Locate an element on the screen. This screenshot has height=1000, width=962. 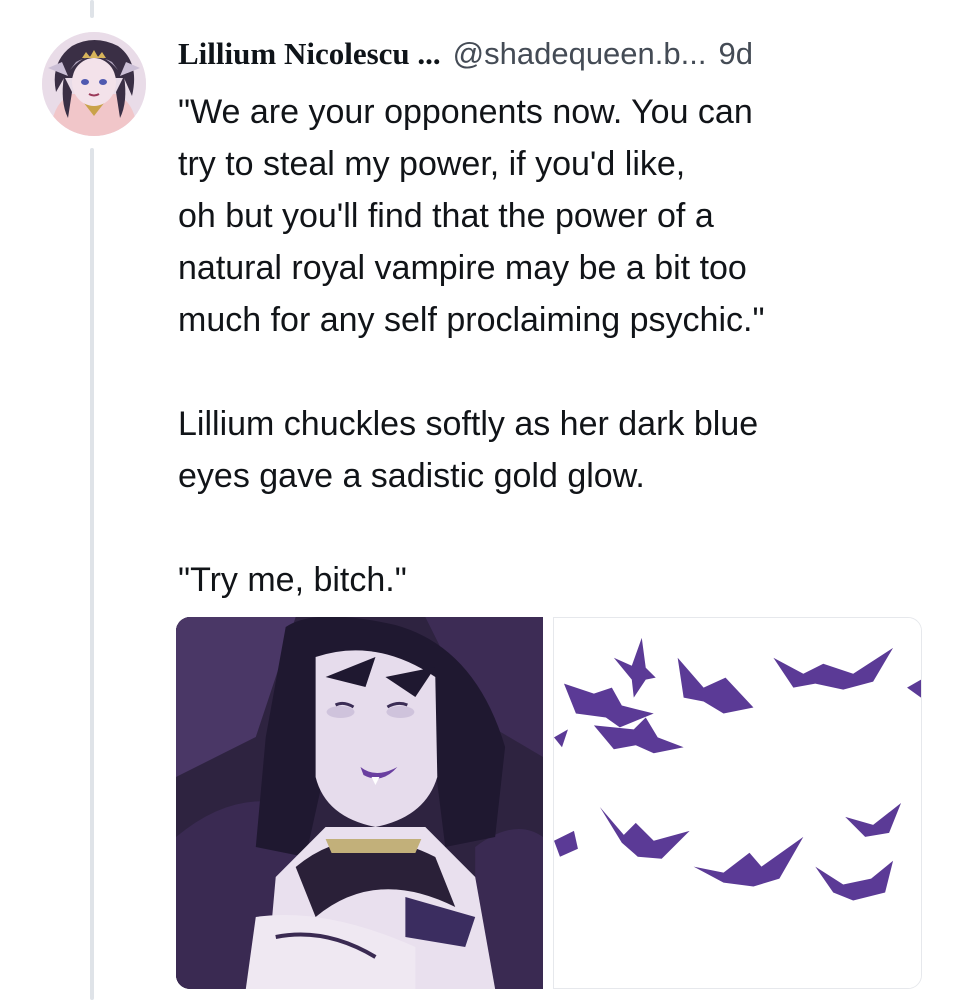
anime-character-image is located at coordinates (359, 803).